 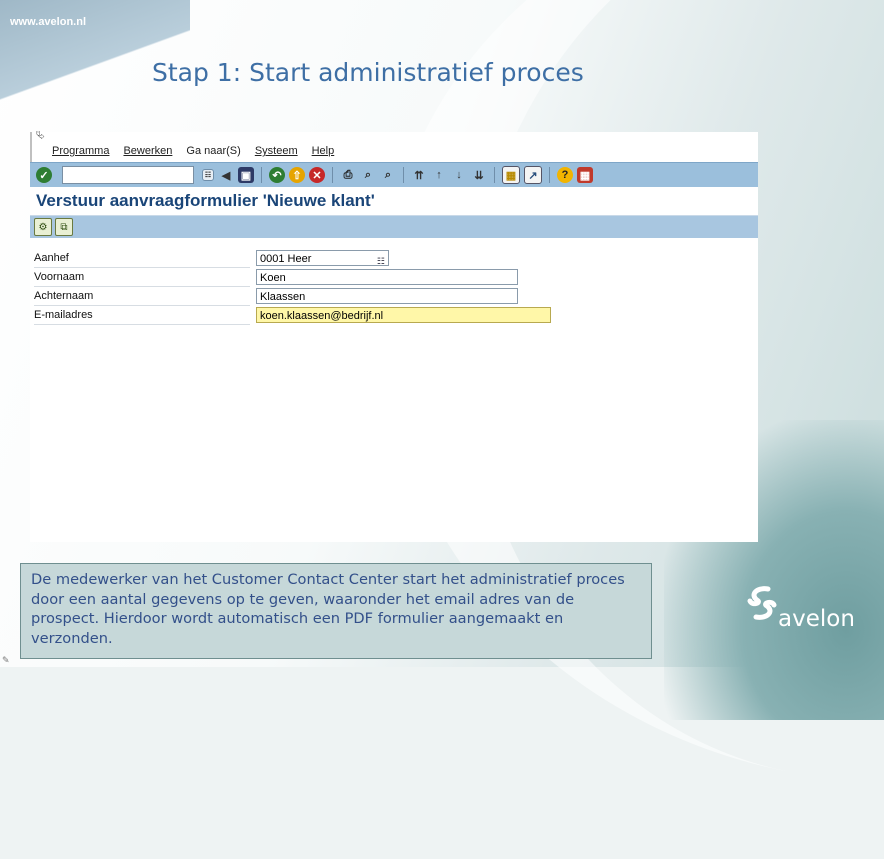 I want to click on menu-systeem: Systeem, so click(x=276, y=151).